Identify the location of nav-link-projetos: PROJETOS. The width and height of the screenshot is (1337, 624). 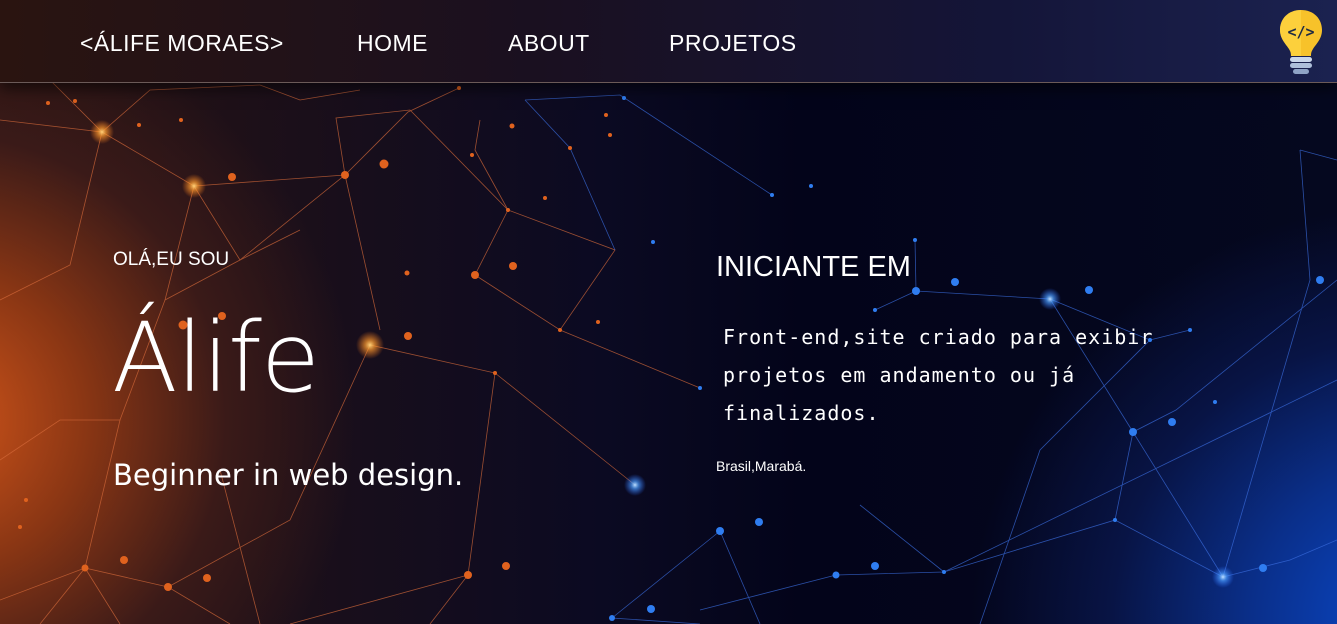
(733, 43).